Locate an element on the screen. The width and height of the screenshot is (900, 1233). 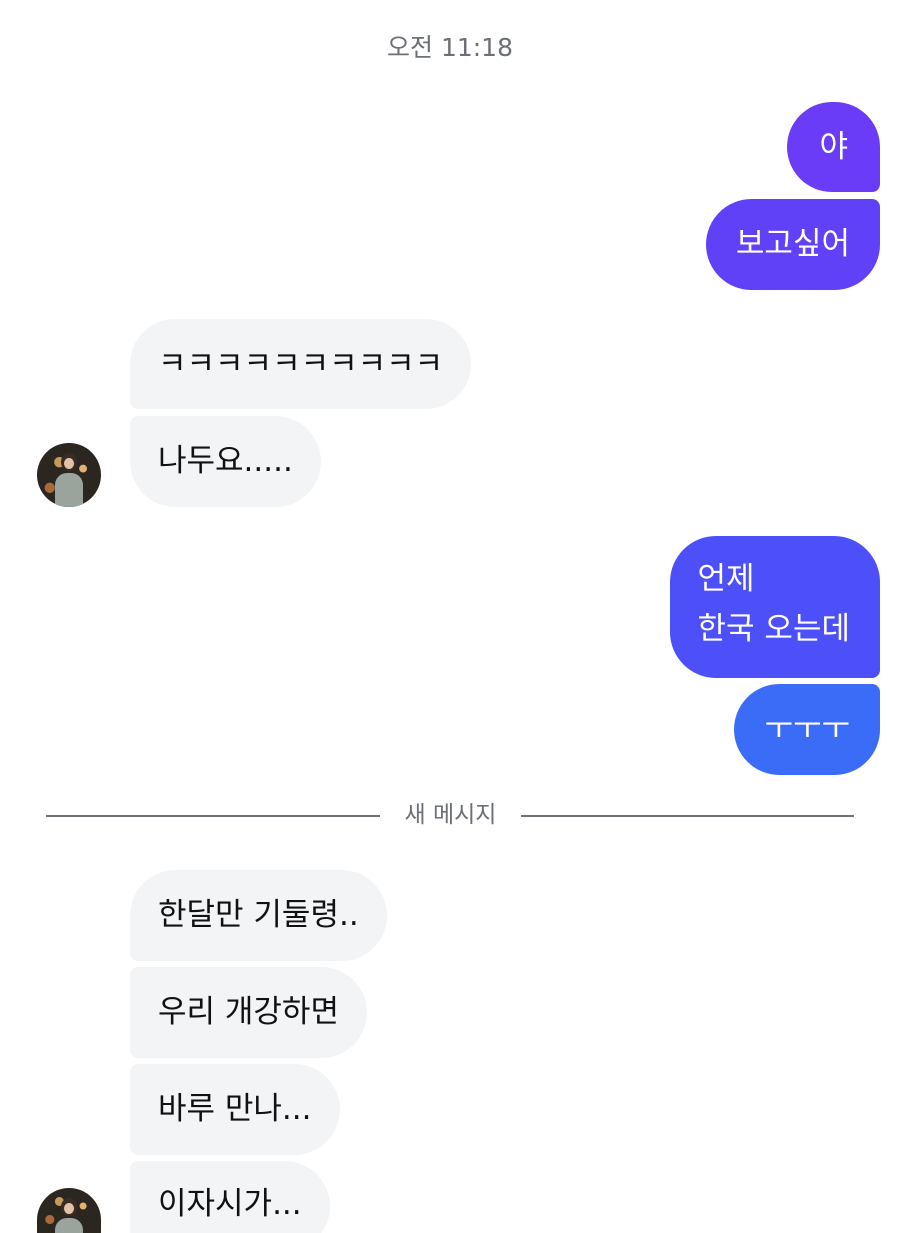
message-text: 보고싶어 is located at coordinates (792, 244).